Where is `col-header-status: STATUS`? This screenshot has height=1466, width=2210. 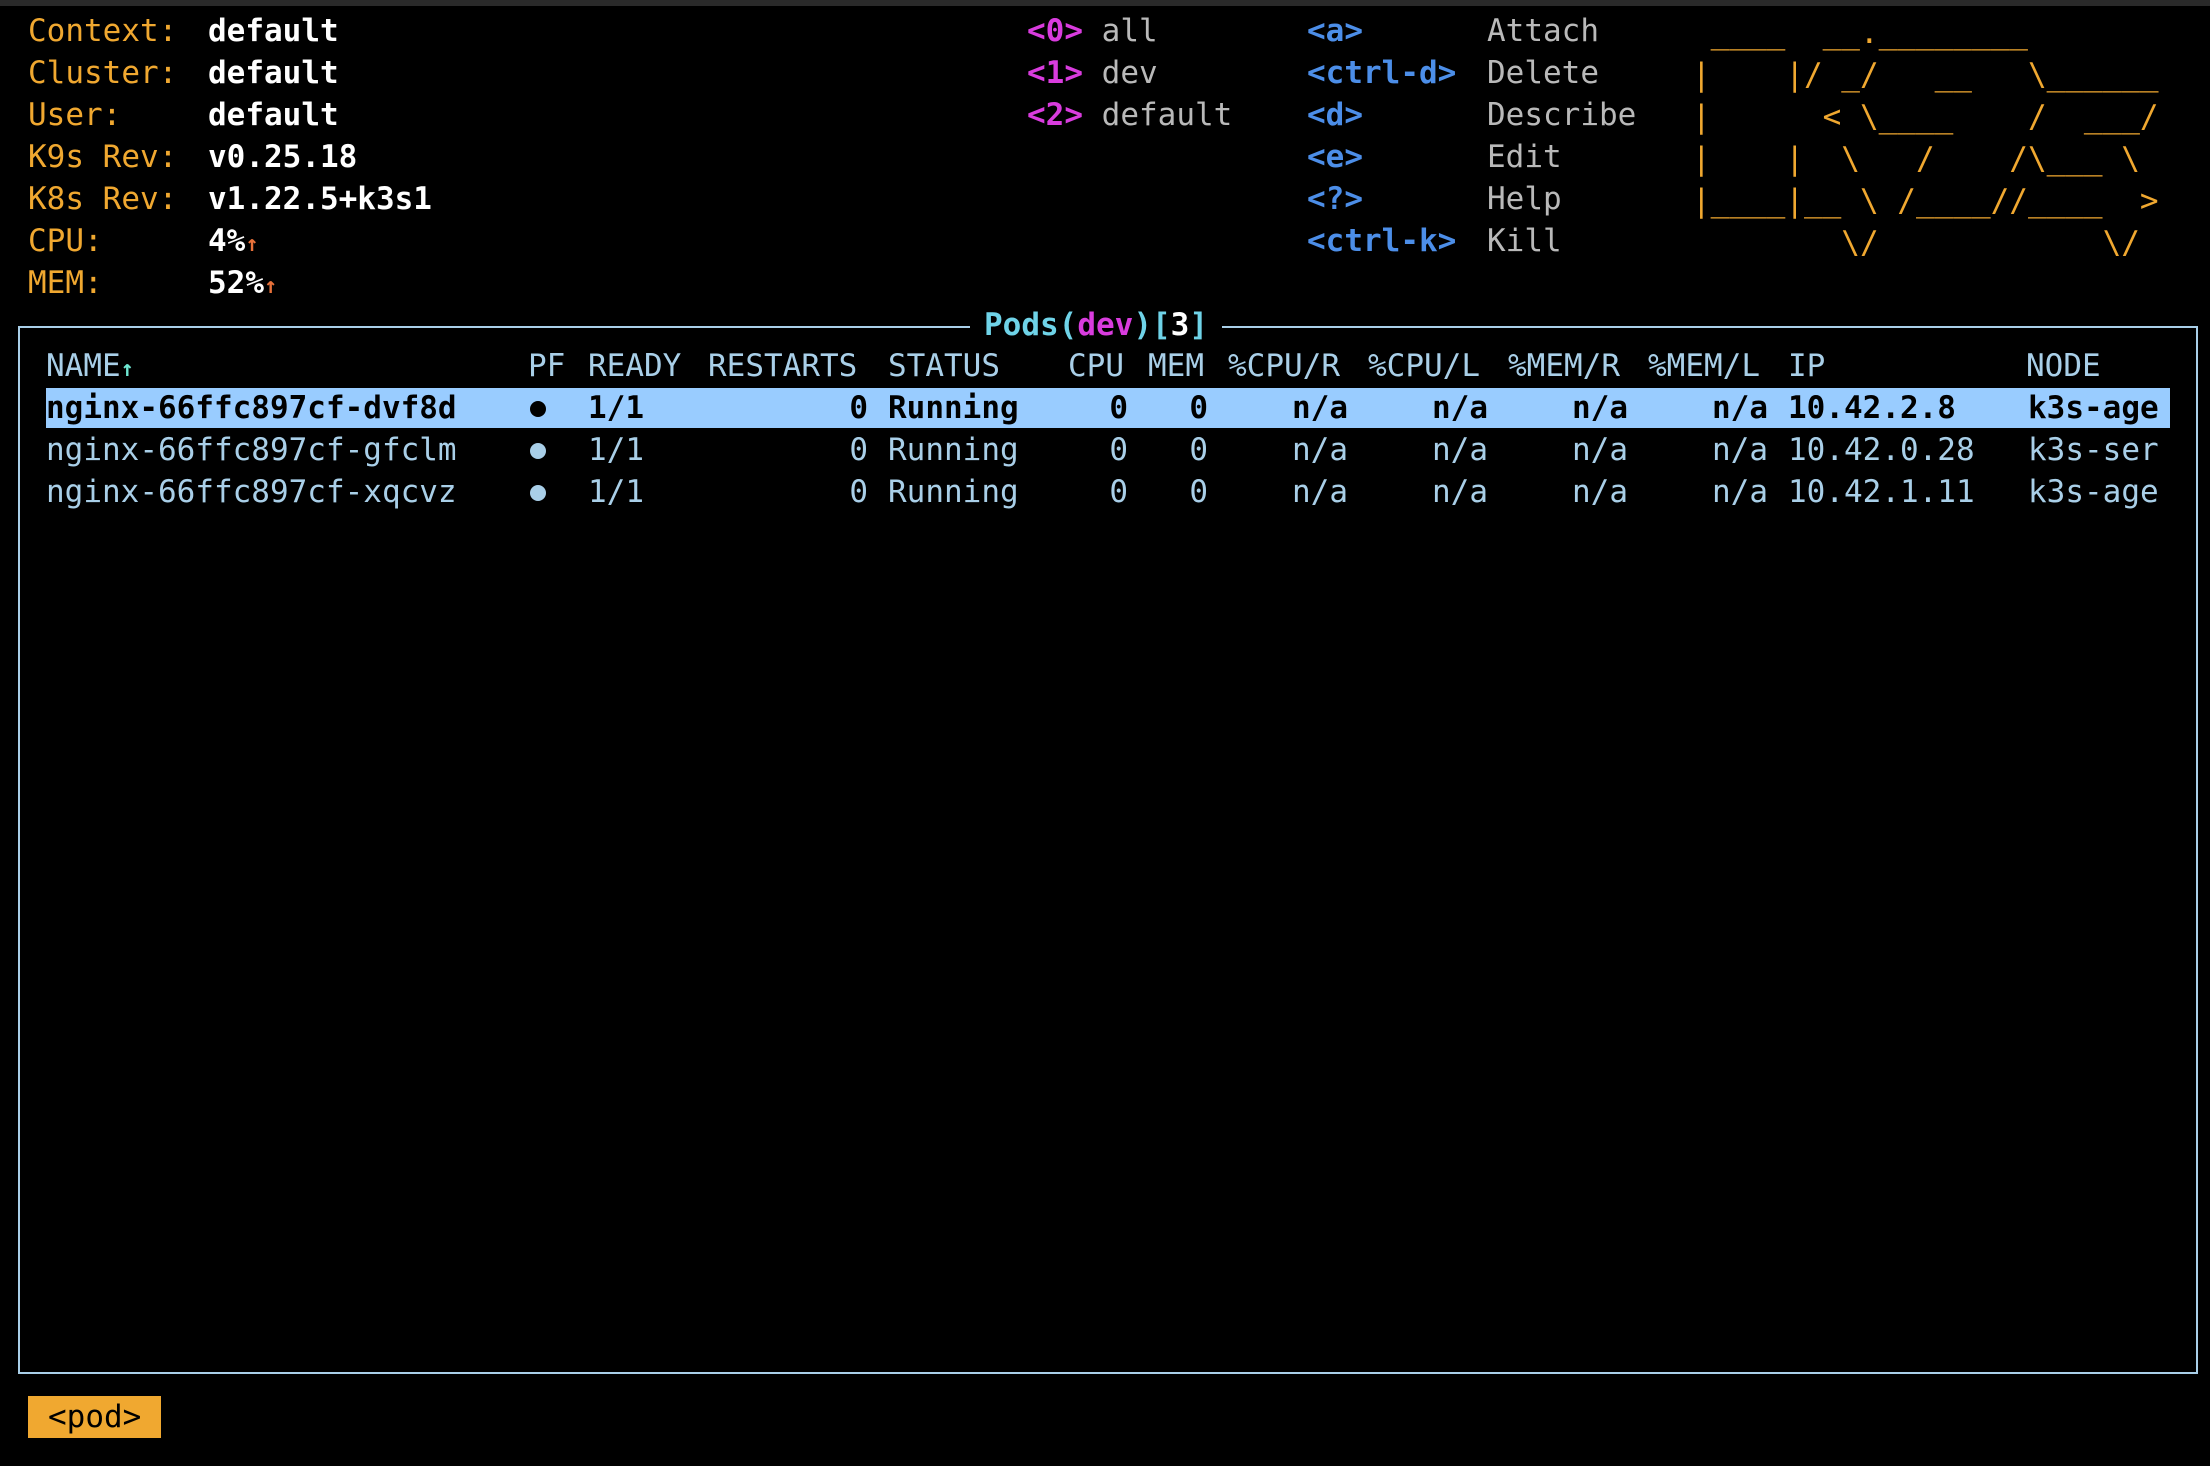
col-header-status: STATUS is located at coordinates (944, 366).